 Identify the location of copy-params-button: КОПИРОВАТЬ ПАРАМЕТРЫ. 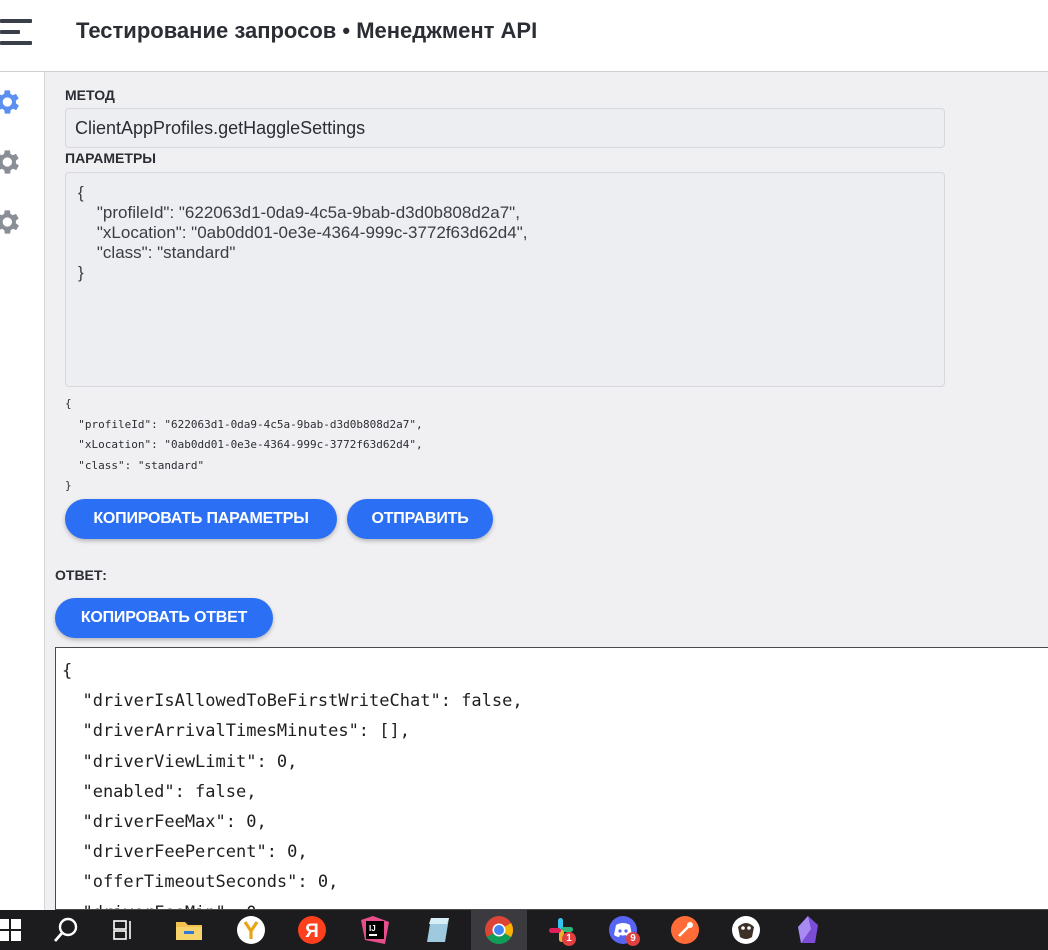
(201, 519).